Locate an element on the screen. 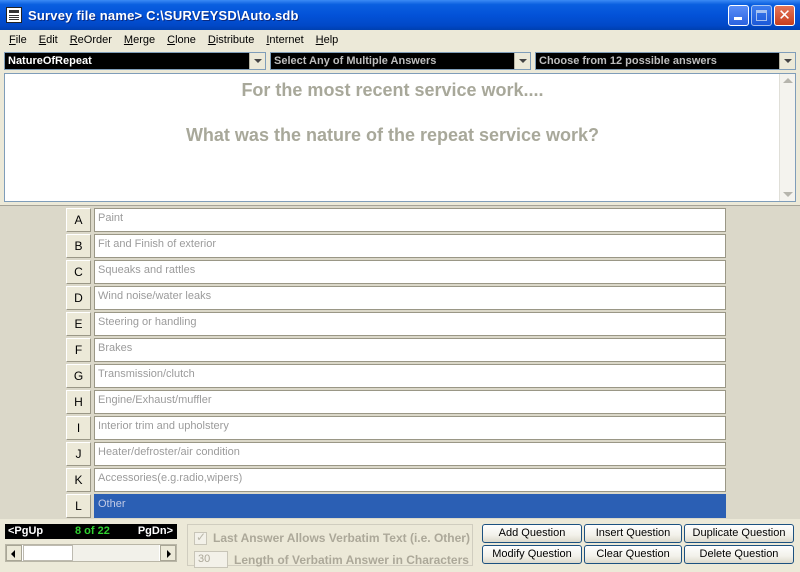 This screenshot has width=800, height=572. menu-accel: H is located at coordinates (319, 40).